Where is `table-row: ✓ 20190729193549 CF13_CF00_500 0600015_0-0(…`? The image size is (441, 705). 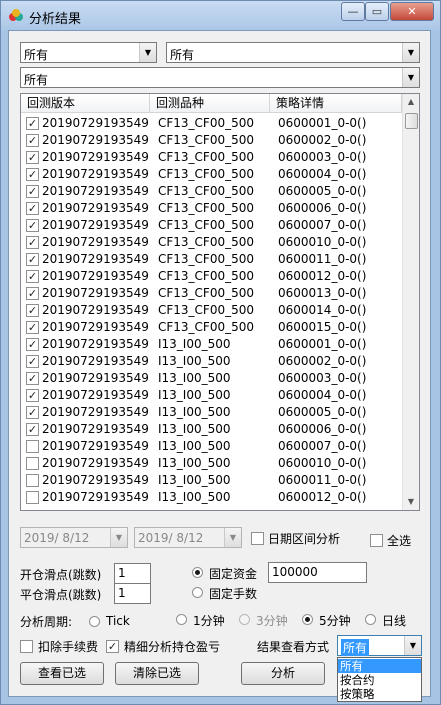
table-row: ✓ 20190729193549 CF13_CF00_500 0600015_0-0(… is located at coordinates (211, 327).